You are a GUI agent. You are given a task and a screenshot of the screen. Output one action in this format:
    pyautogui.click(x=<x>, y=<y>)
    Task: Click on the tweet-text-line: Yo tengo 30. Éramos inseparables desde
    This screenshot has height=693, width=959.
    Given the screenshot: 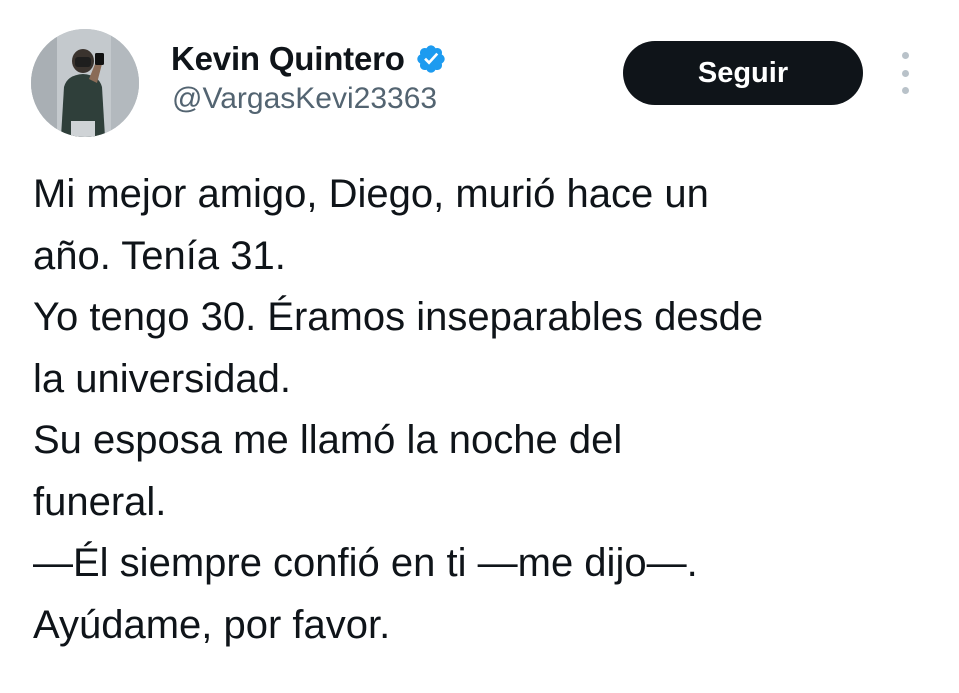 What is the action you would take?
    pyautogui.click(x=398, y=317)
    